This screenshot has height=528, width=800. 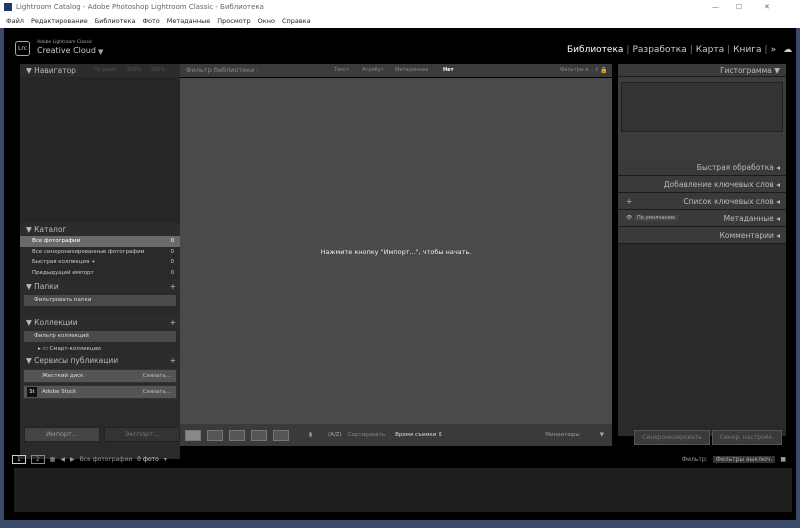 I want to click on sync-button: Синхронизировать, so click(x=672, y=437).